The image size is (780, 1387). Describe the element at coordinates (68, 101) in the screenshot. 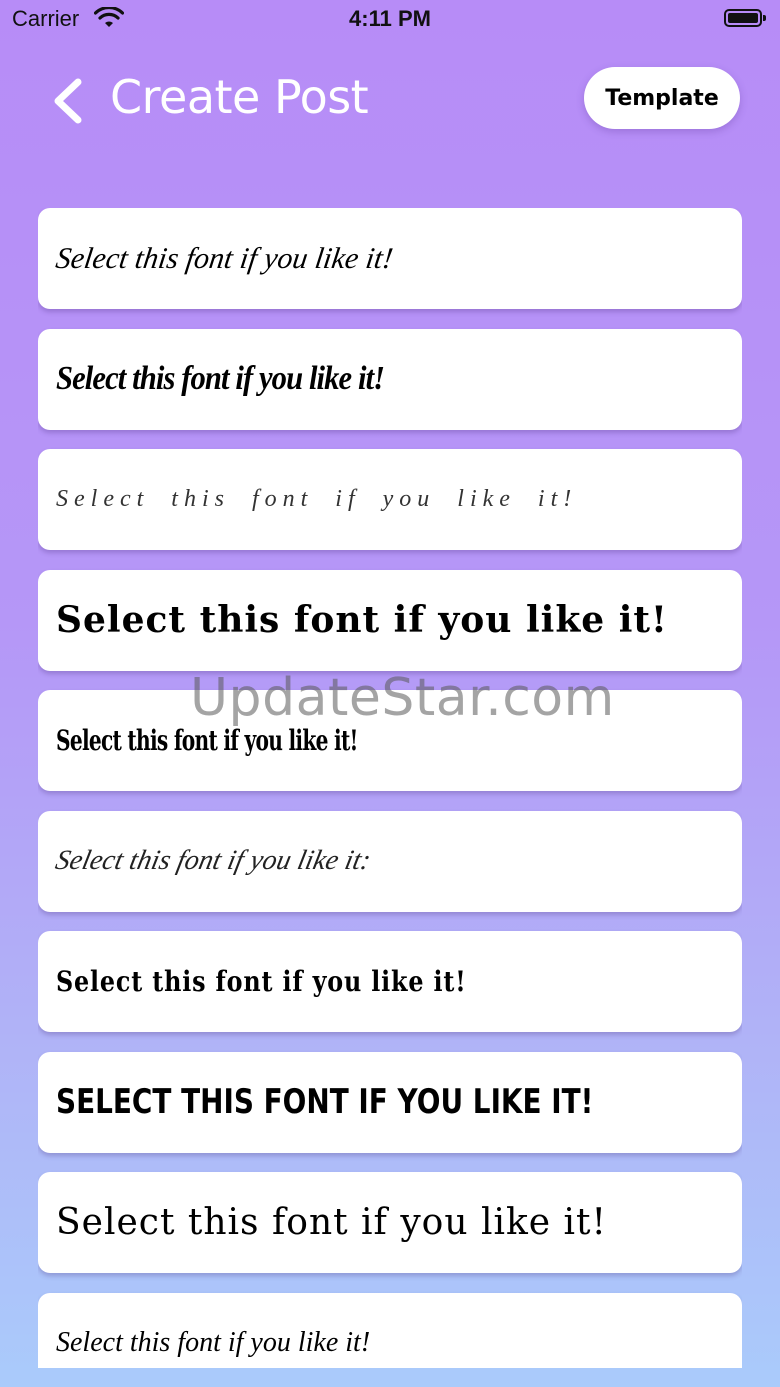

I see `back-chevron-icon` at that location.